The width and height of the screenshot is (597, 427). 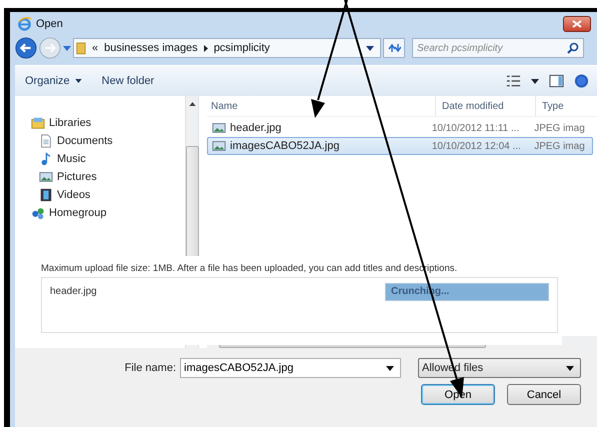 What do you see at coordinates (285, 146) in the screenshot?
I see `file-name: imagesCABO52JA.jpg` at bounding box center [285, 146].